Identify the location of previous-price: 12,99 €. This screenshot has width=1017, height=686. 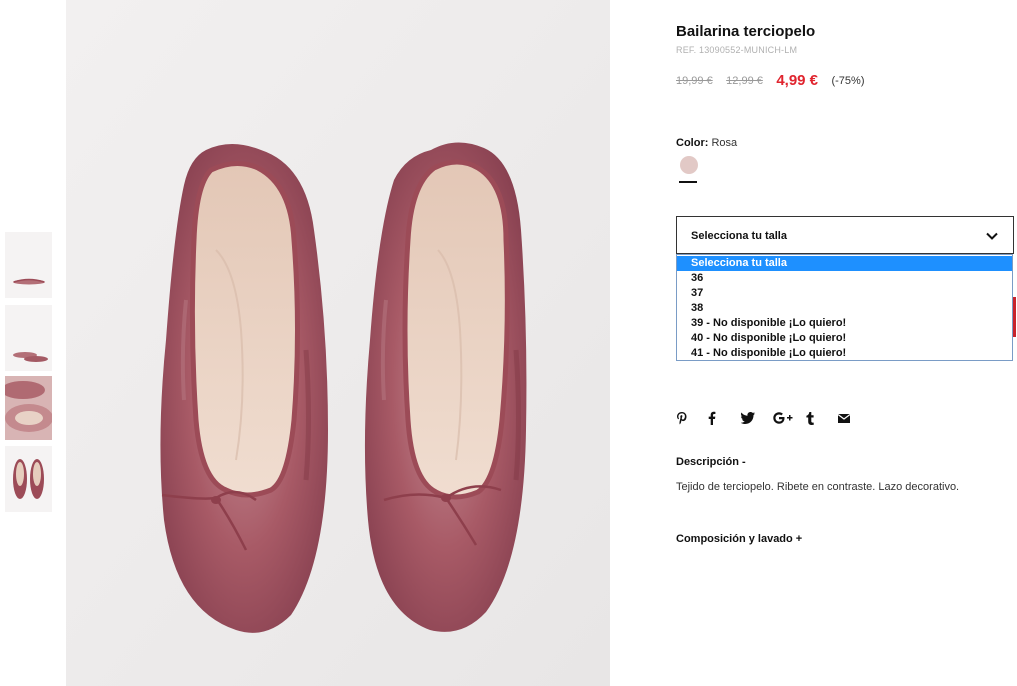
(744, 80).